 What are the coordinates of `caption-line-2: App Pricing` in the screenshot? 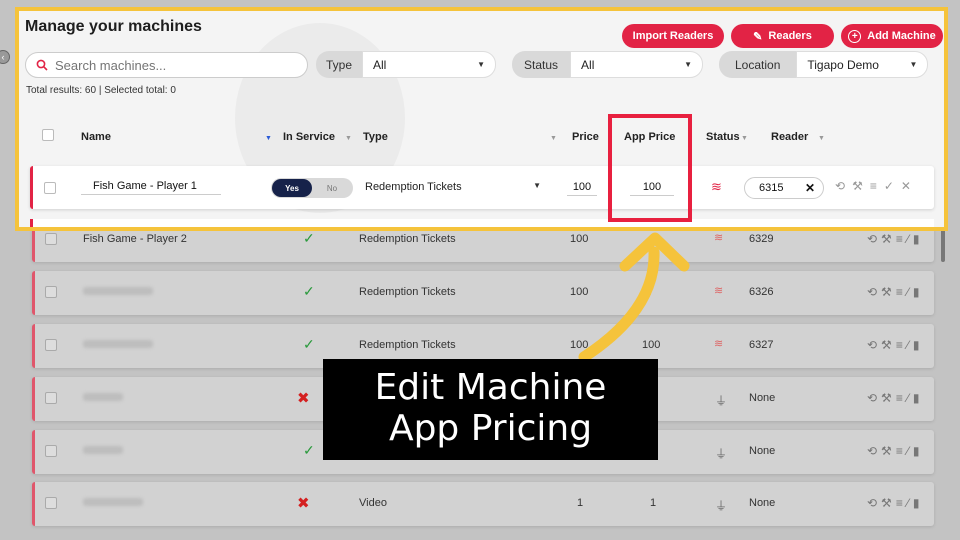 It's located at (490, 428).